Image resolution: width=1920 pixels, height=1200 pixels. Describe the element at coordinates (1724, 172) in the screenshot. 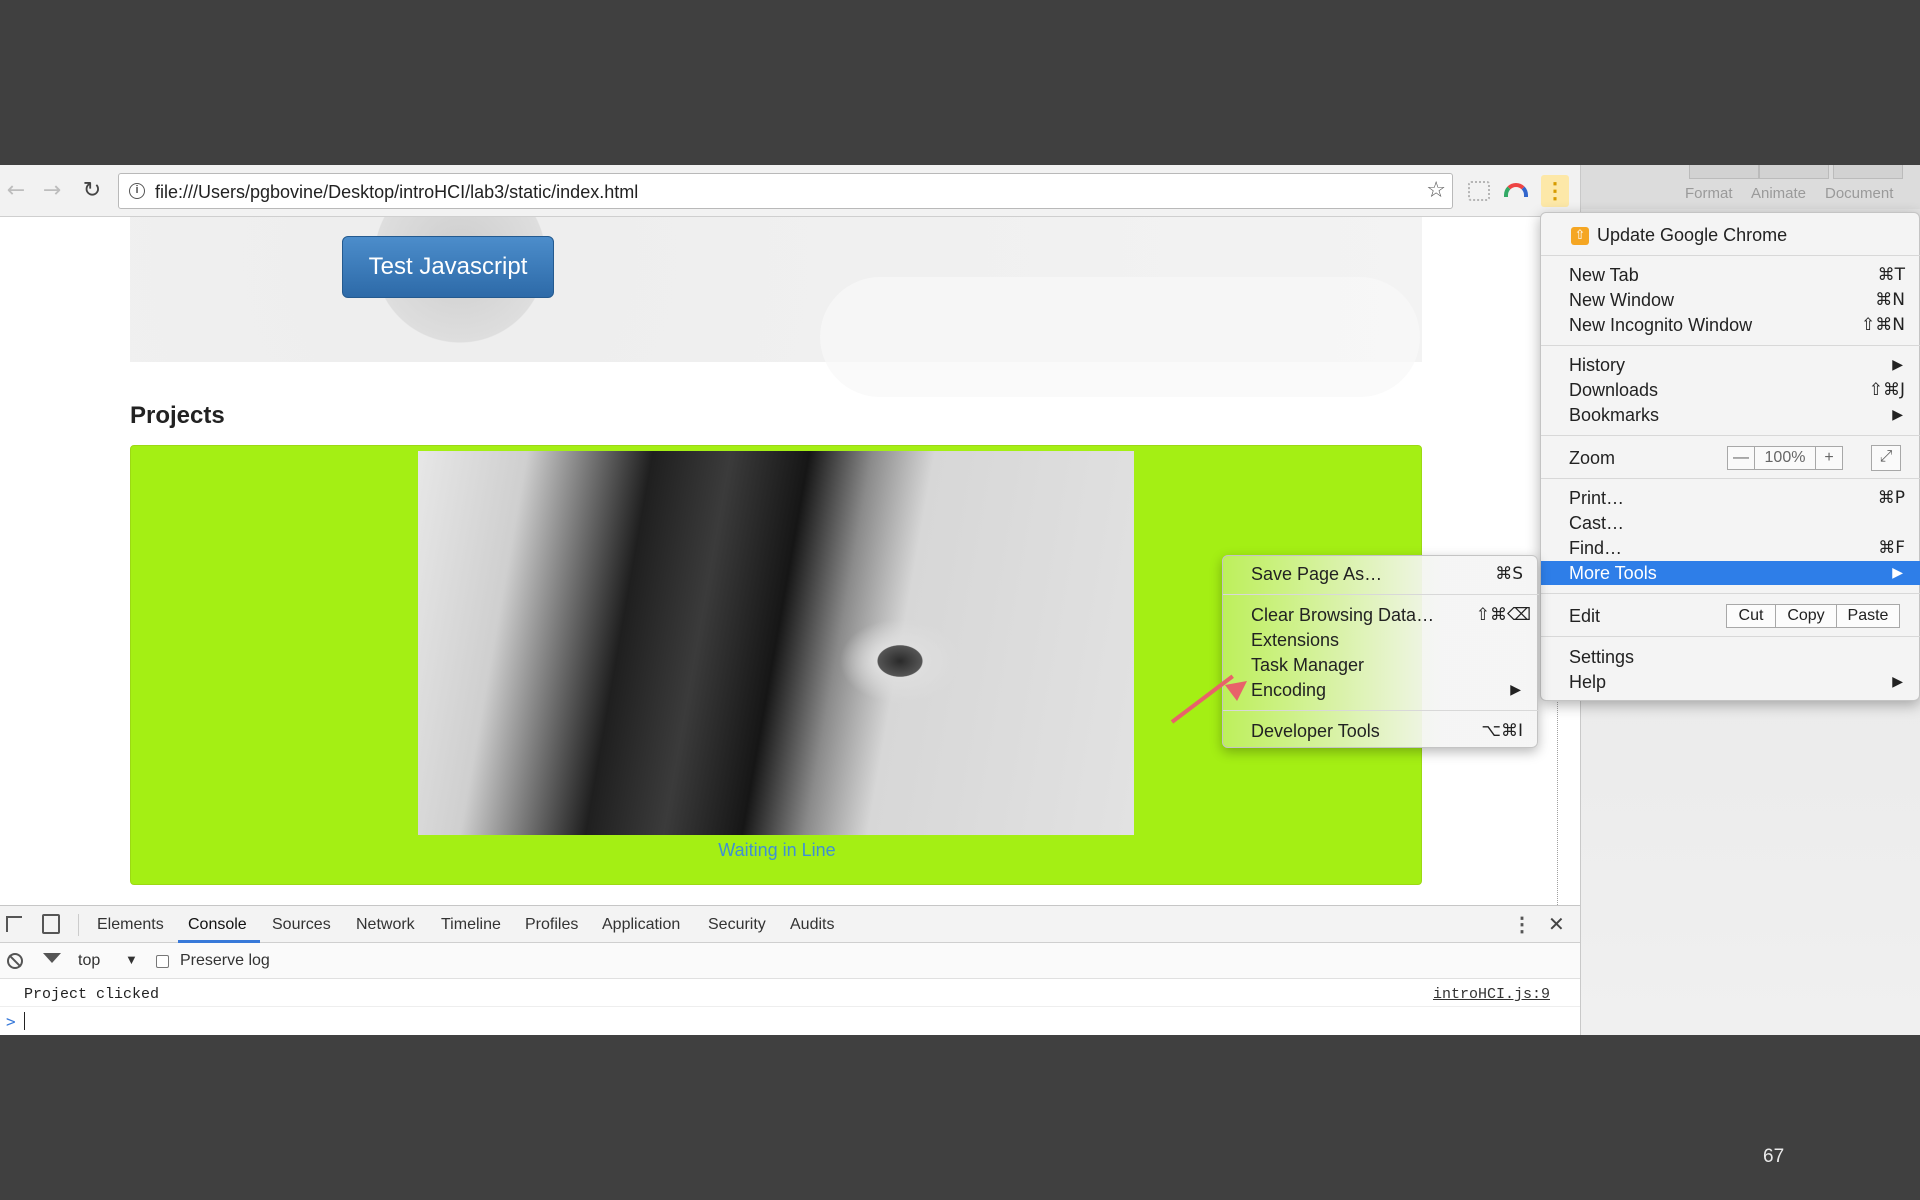

I see `format-icon` at that location.